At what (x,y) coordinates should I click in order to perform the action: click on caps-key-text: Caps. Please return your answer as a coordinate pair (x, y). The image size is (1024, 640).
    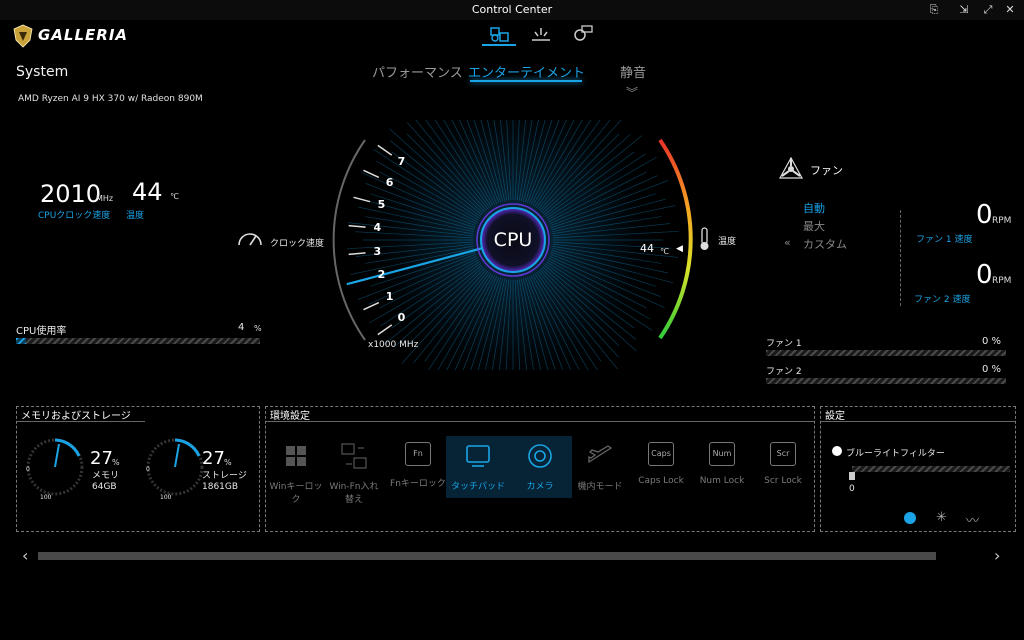
    Looking at the image, I should click on (661, 454).